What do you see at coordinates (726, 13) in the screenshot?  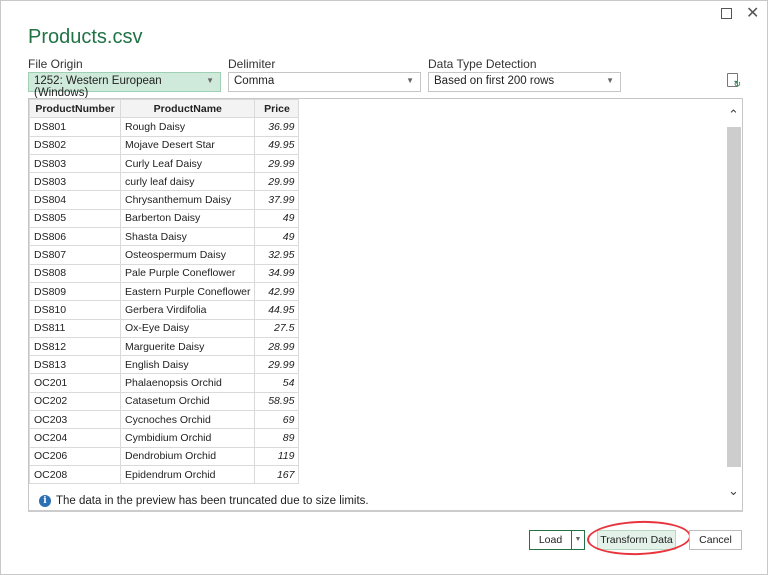 I see `maximize-button` at bounding box center [726, 13].